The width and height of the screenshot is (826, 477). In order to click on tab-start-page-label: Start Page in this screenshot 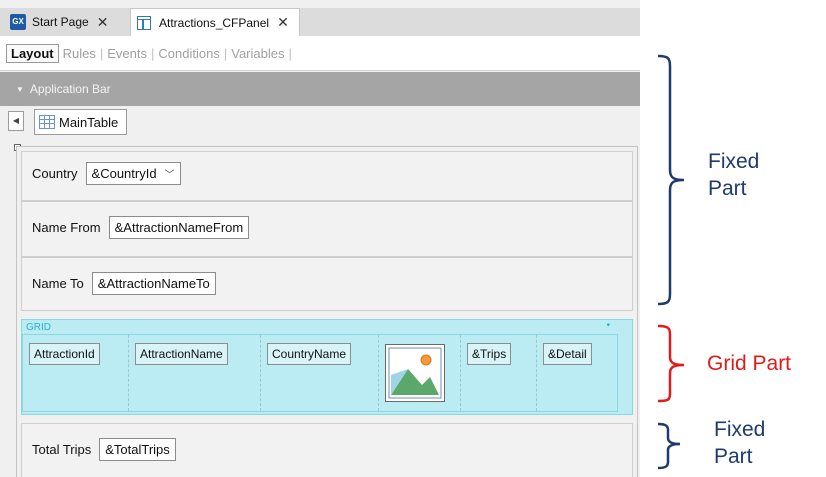, I will do `click(60, 22)`.